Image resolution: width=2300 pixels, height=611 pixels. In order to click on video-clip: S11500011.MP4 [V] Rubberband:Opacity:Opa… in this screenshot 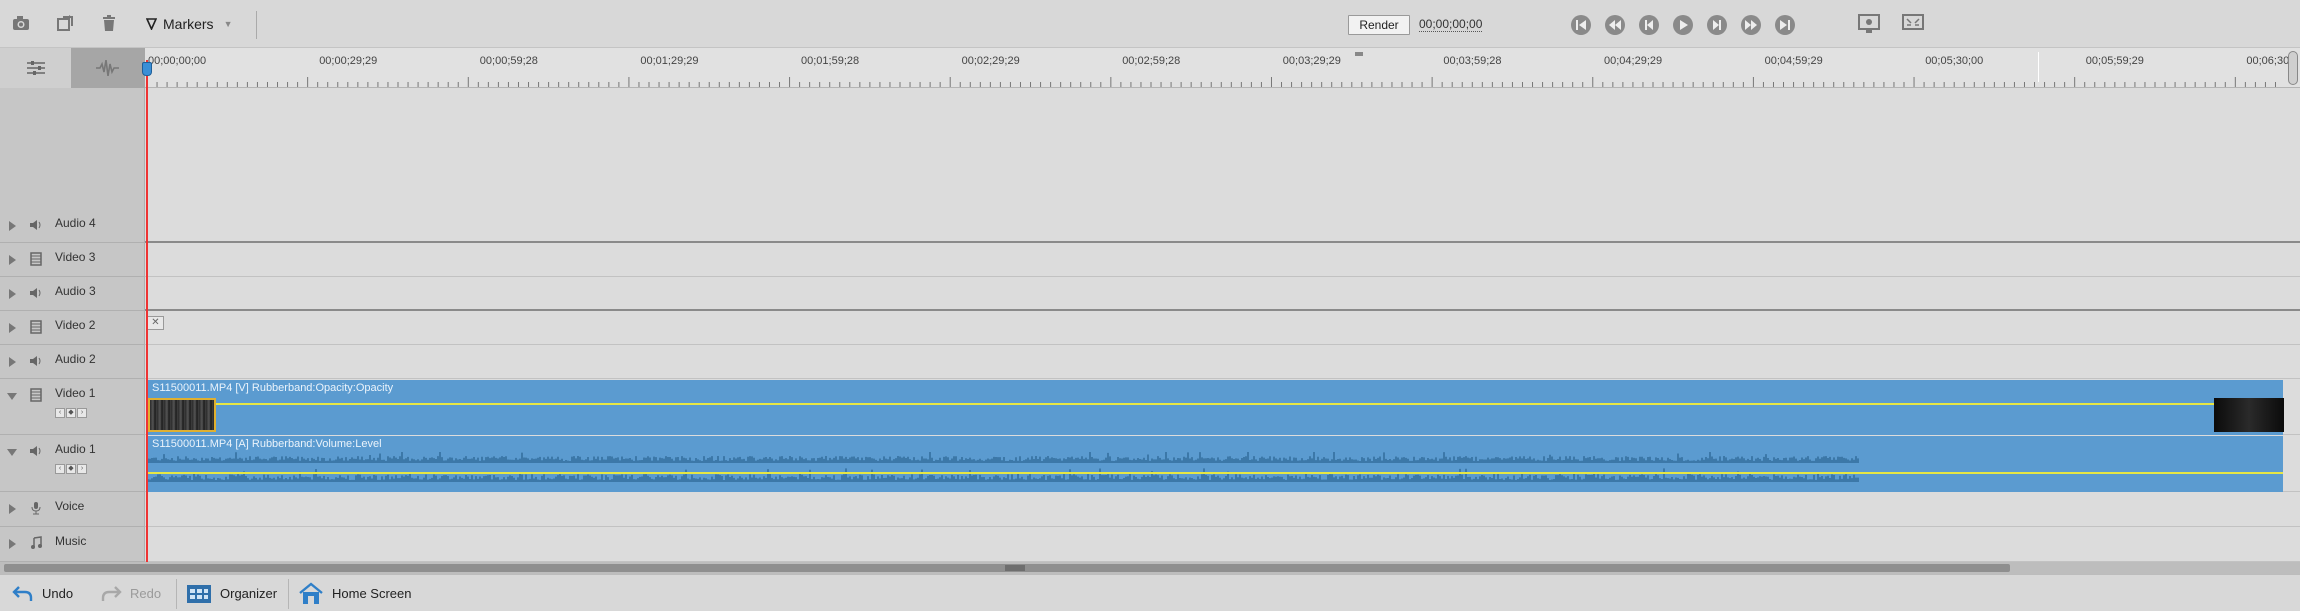, I will do `click(1215, 407)`.